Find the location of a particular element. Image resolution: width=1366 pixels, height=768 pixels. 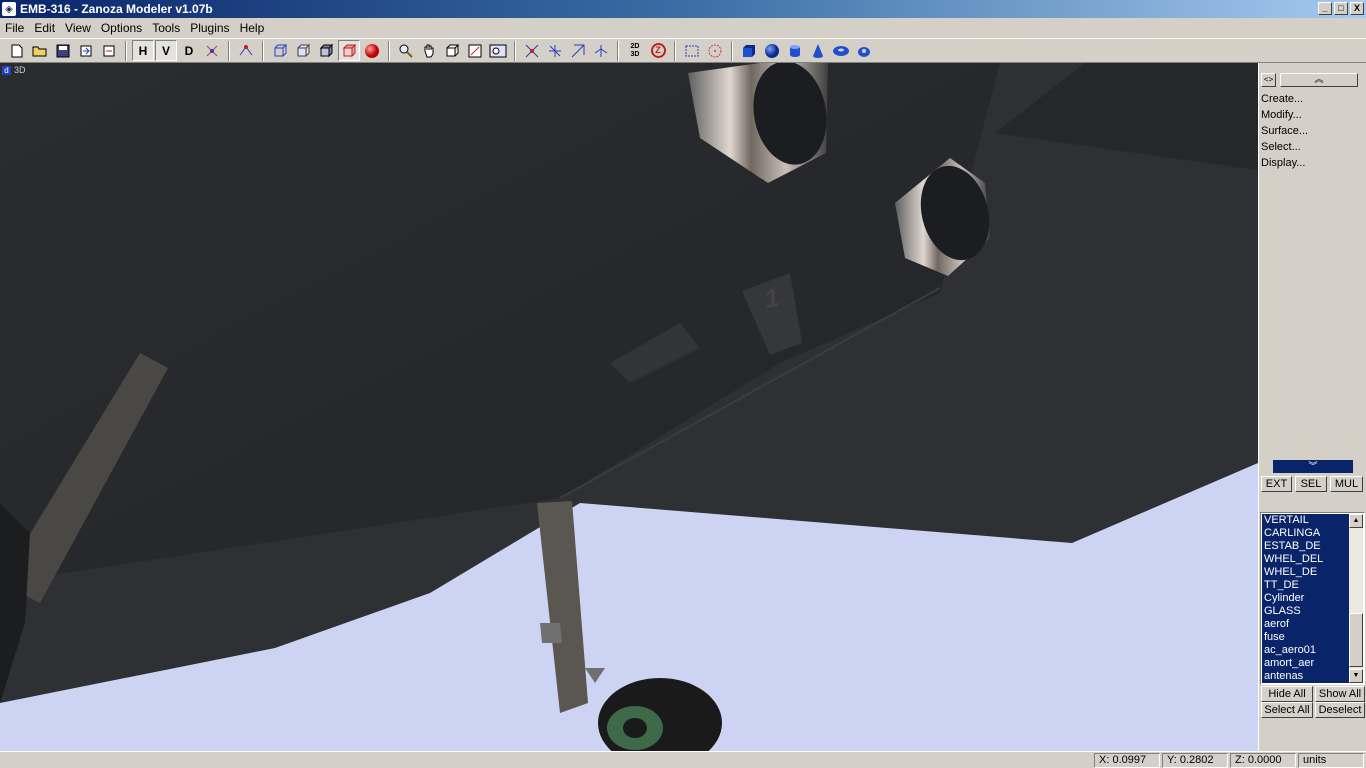

rotate-view-icon is located at coordinates (452, 50).